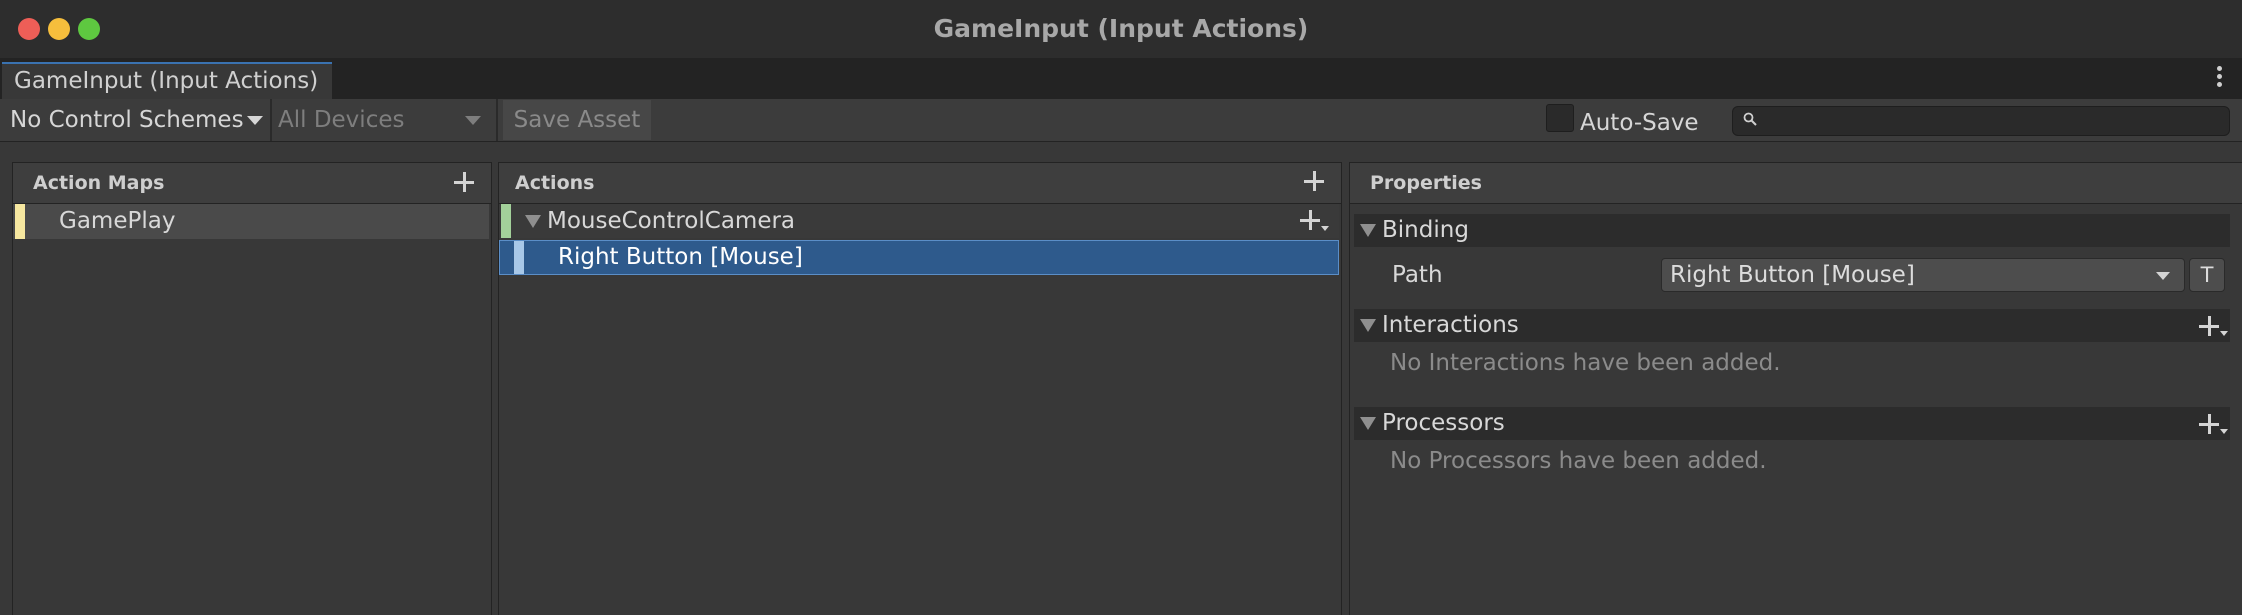 Image resolution: width=2242 pixels, height=615 pixels. What do you see at coordinates (1792, 325) in the screenshot?
I see `interactions-section-header: Interactions` at bounding box center [1792, 325].